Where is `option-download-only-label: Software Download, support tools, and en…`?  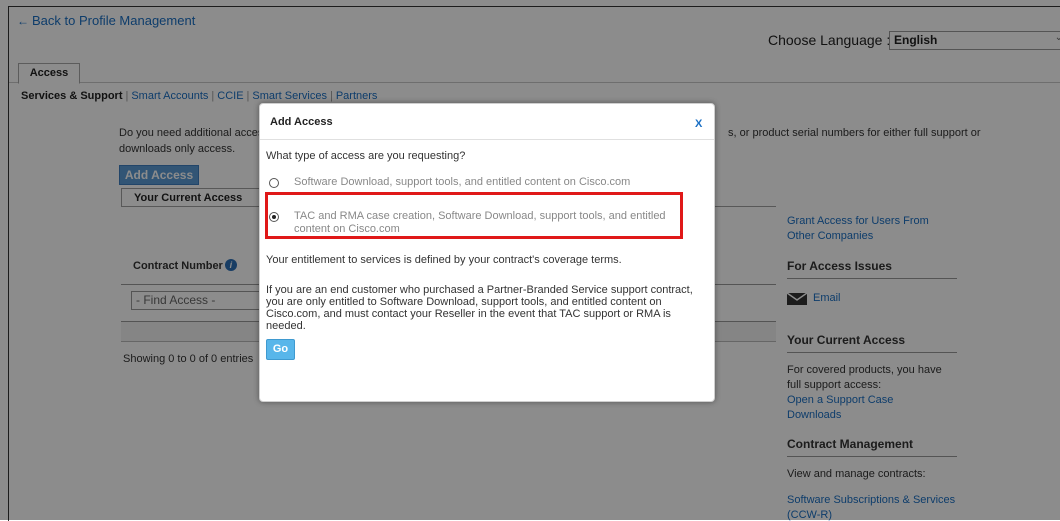
option-download-only-label: Software Download, support tools, and en… is located at coordinates (462, 182).